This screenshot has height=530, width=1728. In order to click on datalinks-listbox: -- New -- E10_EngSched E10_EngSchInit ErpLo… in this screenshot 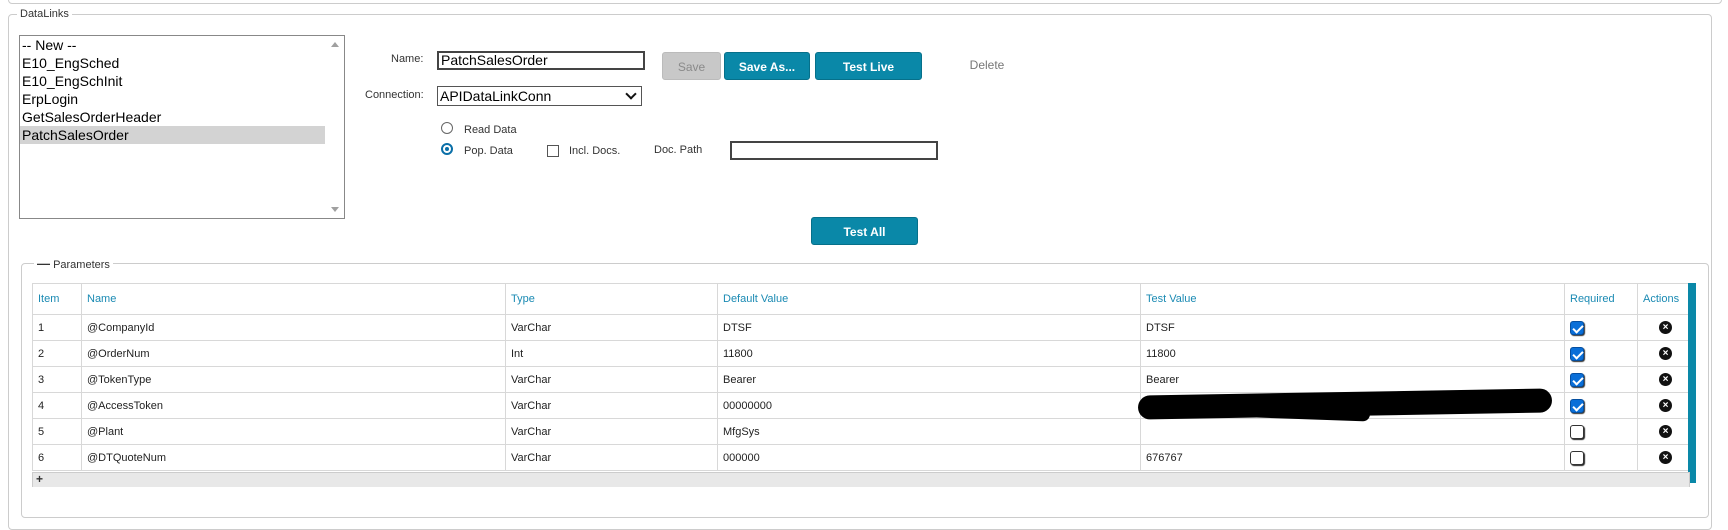, I will do `click(182, 127)`.